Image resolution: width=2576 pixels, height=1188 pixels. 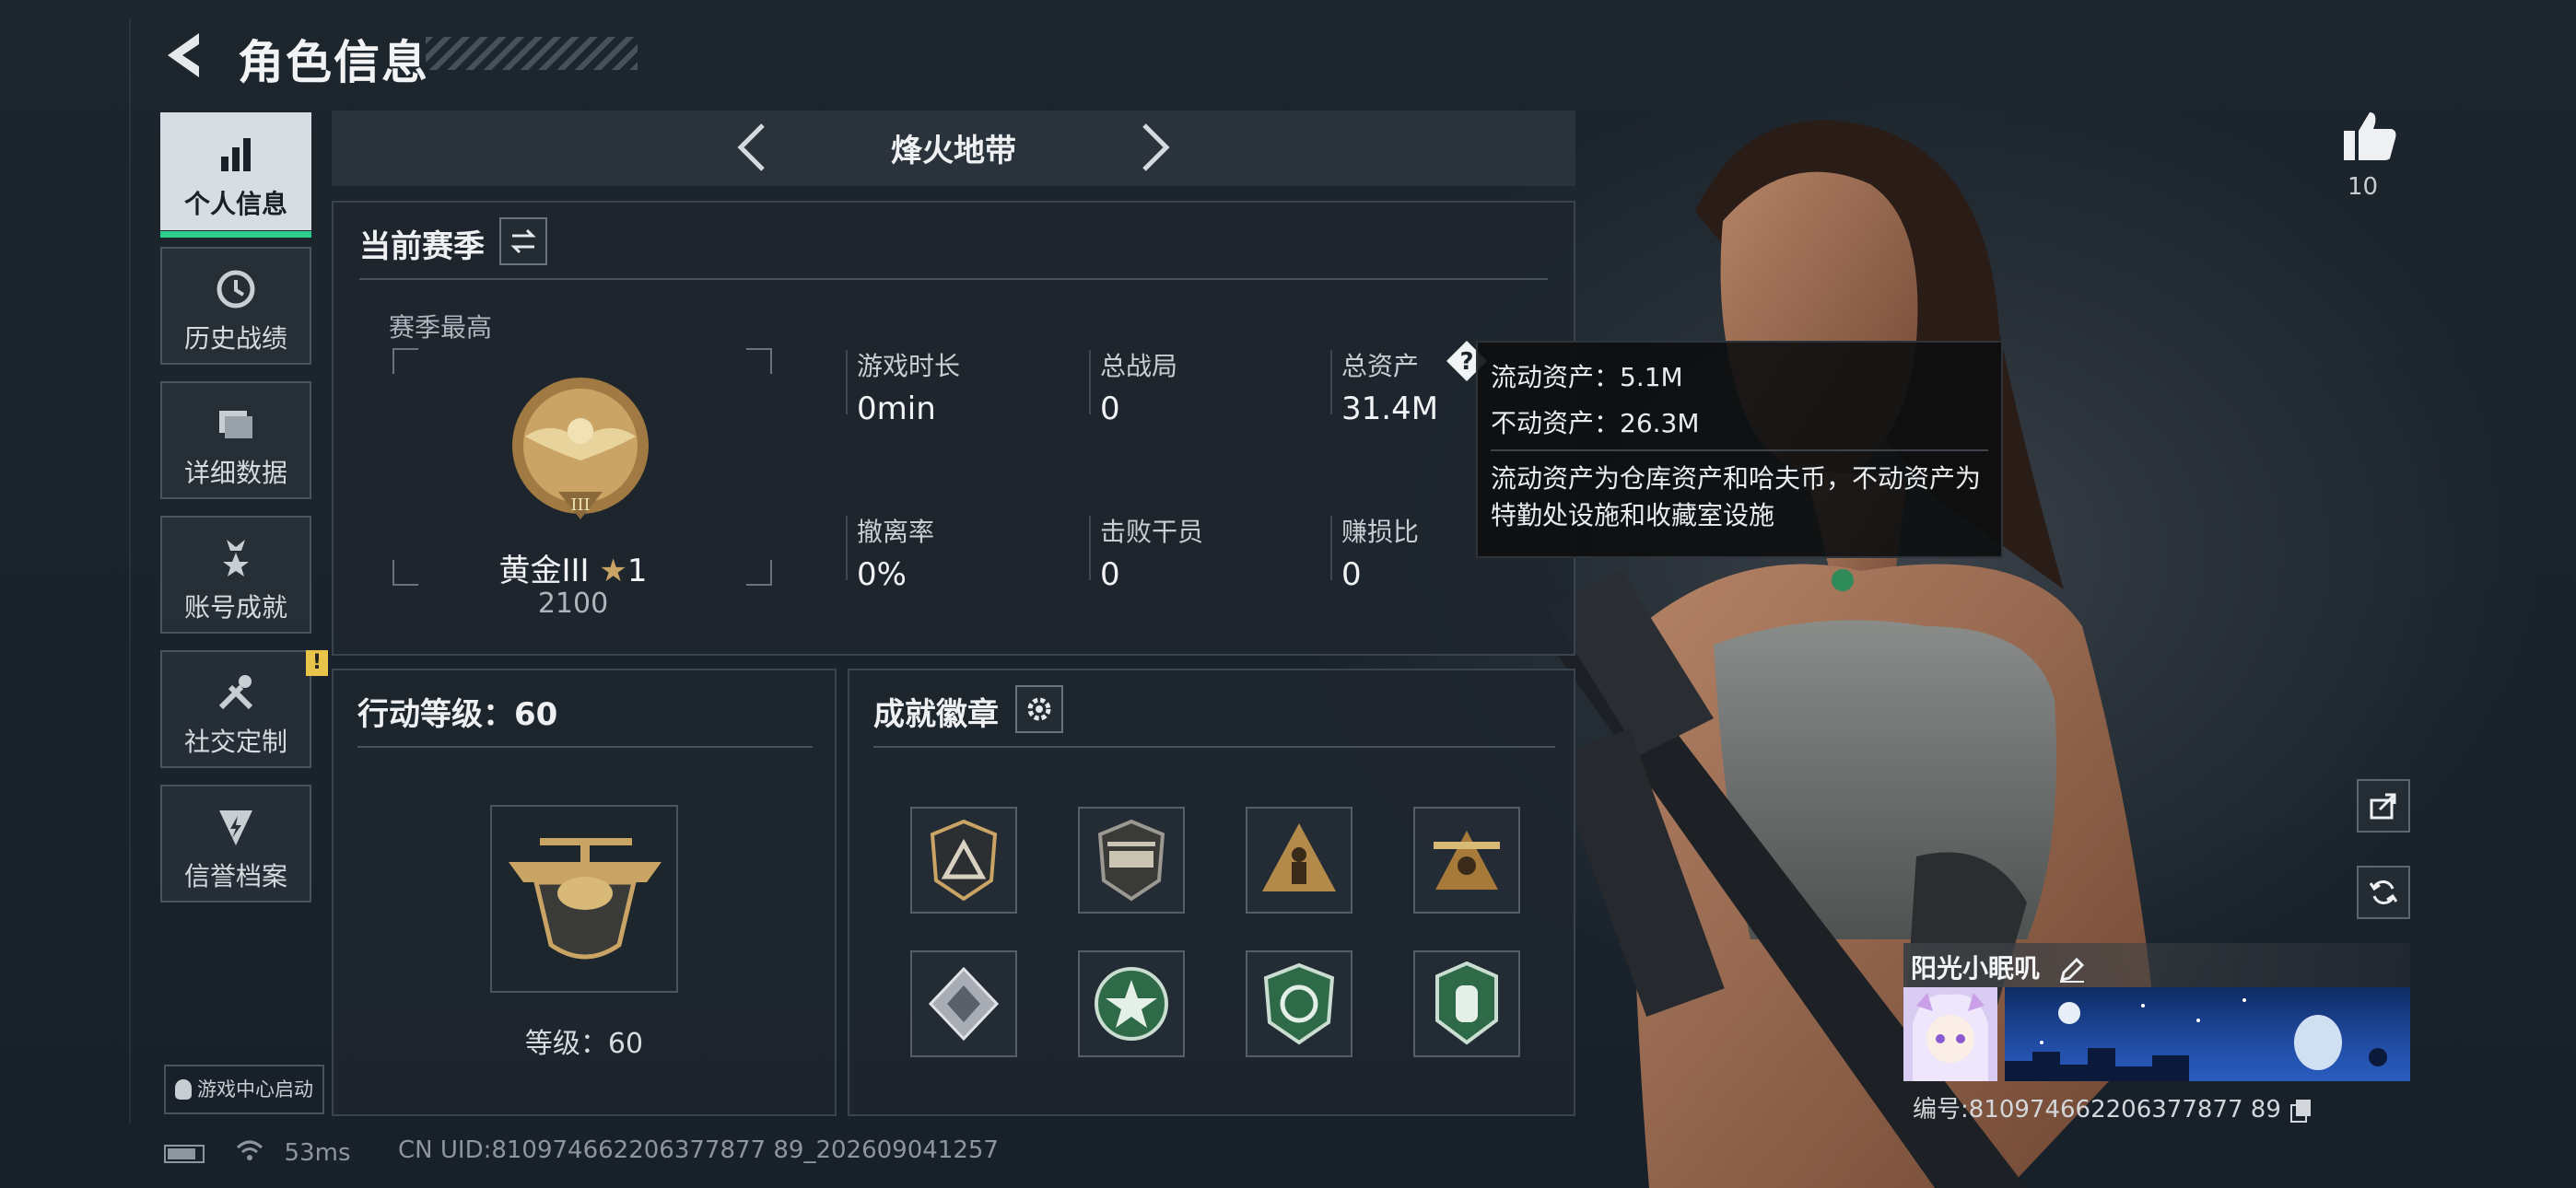 I want to click on green-emblem-icon, so click(x=1466, y=1003).